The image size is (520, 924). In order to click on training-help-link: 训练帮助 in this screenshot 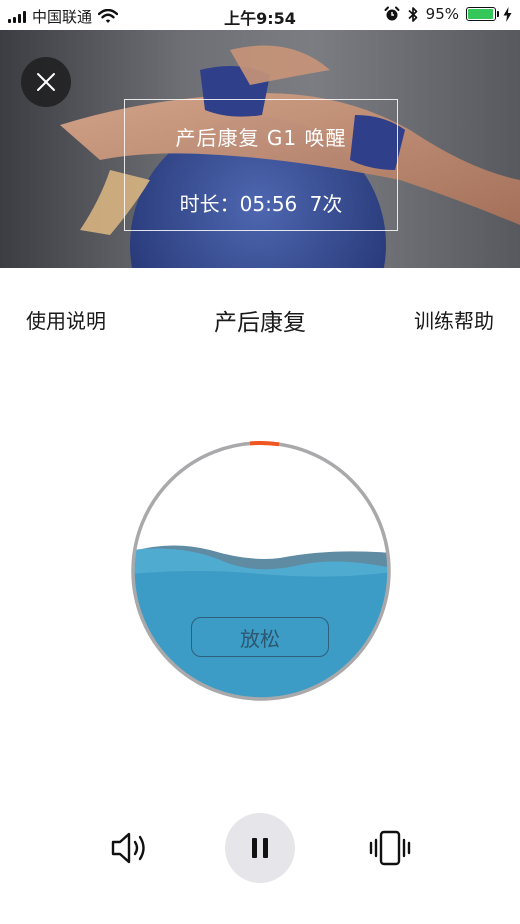, I will do `click(454, 319)`.